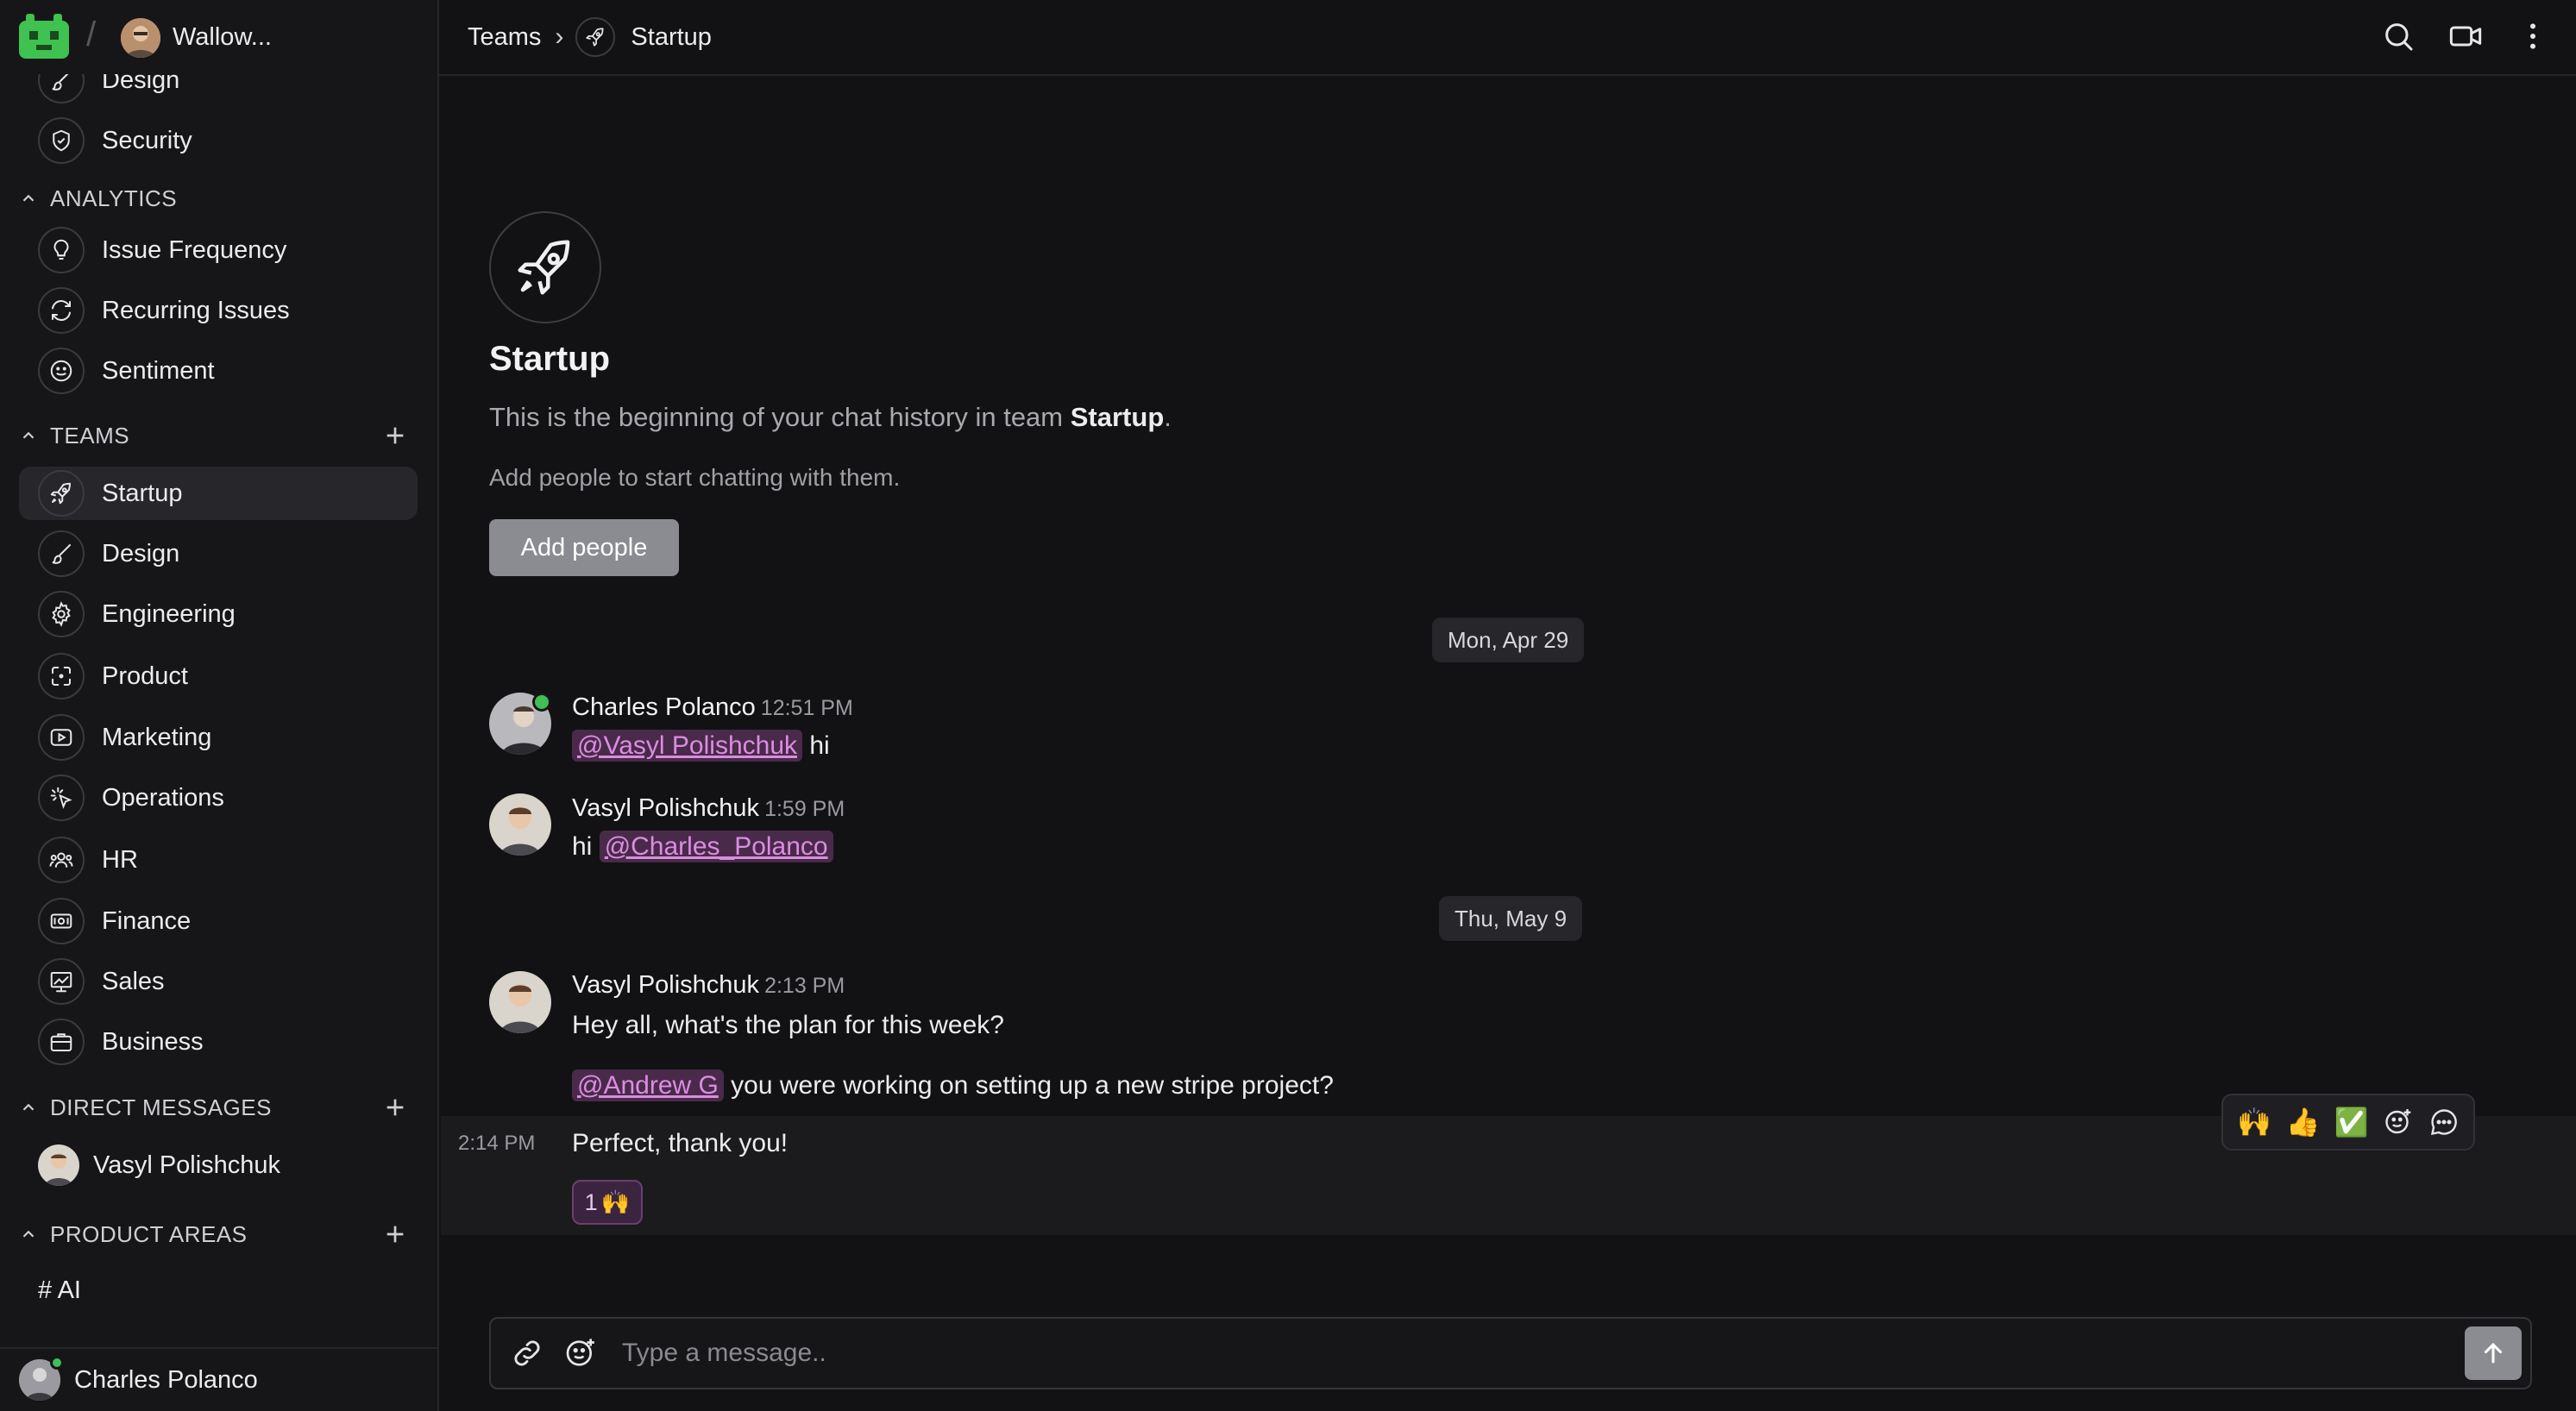 The height and width of the screenshot is (1411, 2576). What do you see at coordinates (395, 1107) in the screenshot?
I see `add-dm-icon` at bounding box center [395, 1107].